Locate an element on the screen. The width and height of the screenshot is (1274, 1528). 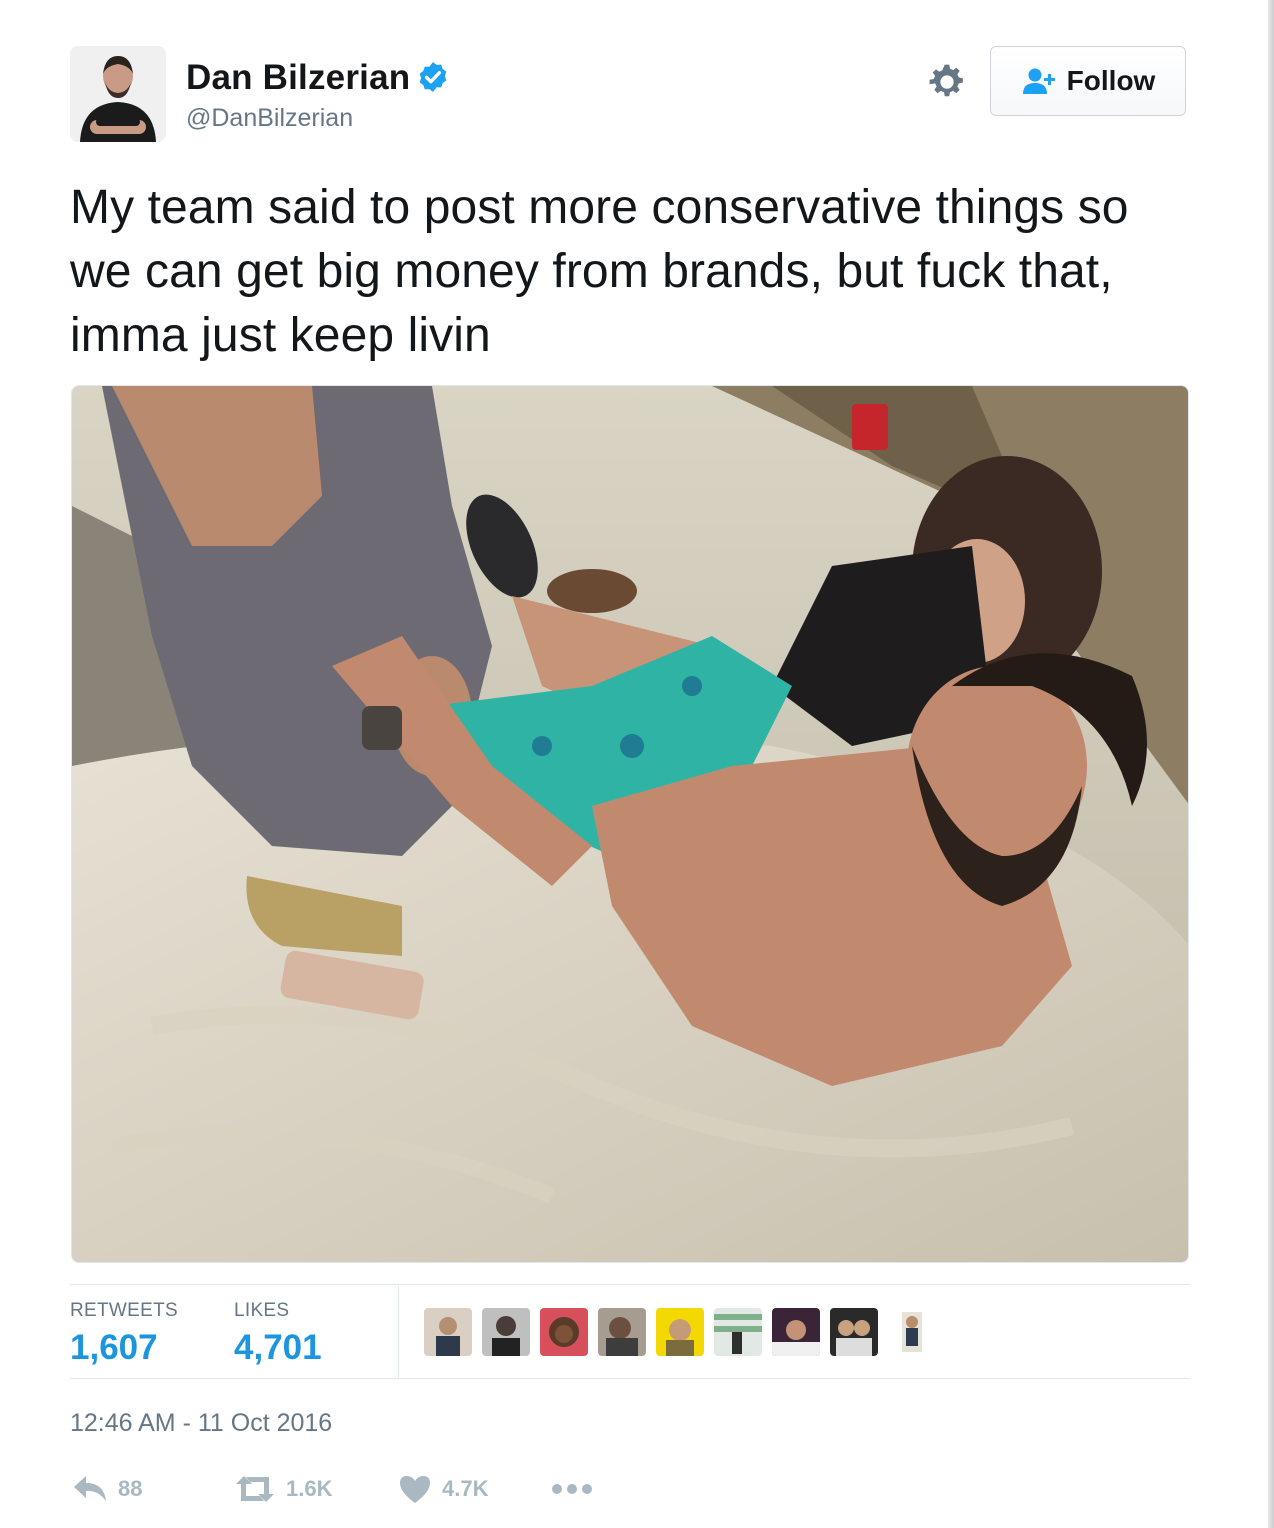
retweet-icon is located at coordinates (255, 1489).